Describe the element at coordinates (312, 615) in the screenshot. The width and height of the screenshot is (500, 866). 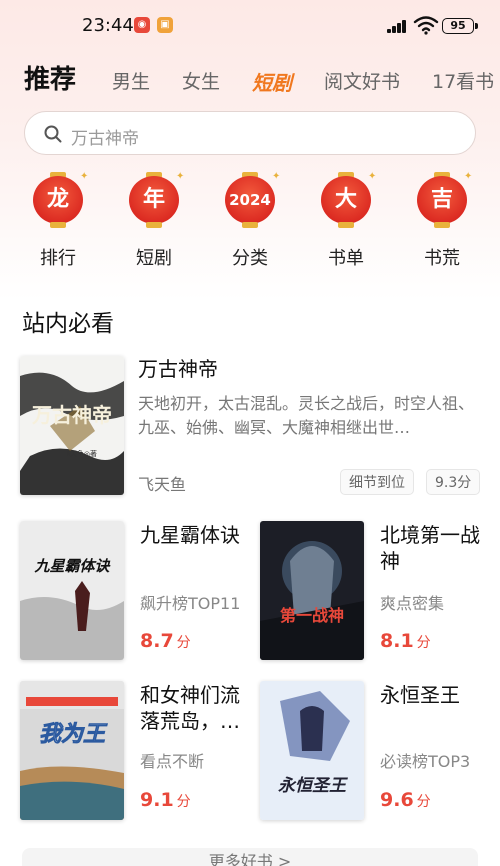
I see `book-cover-title: 第一战神` at that location.